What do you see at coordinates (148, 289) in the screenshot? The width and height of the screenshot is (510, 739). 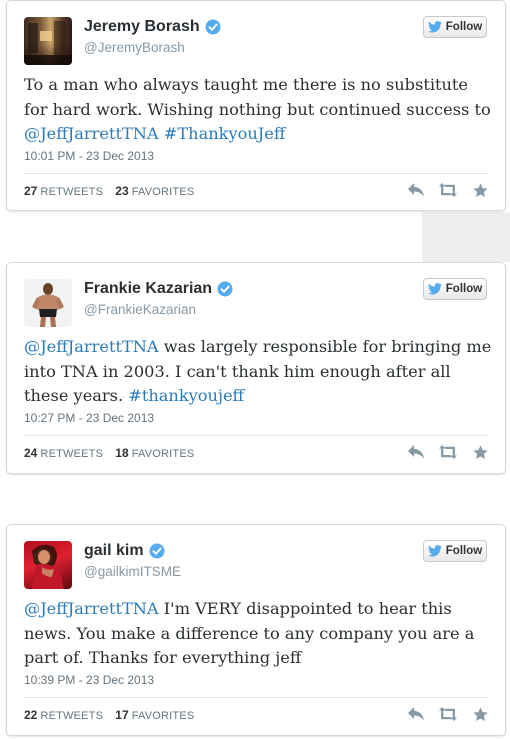 I see `author-name: Frankie Kazarian` at bounding box center [148, 289].